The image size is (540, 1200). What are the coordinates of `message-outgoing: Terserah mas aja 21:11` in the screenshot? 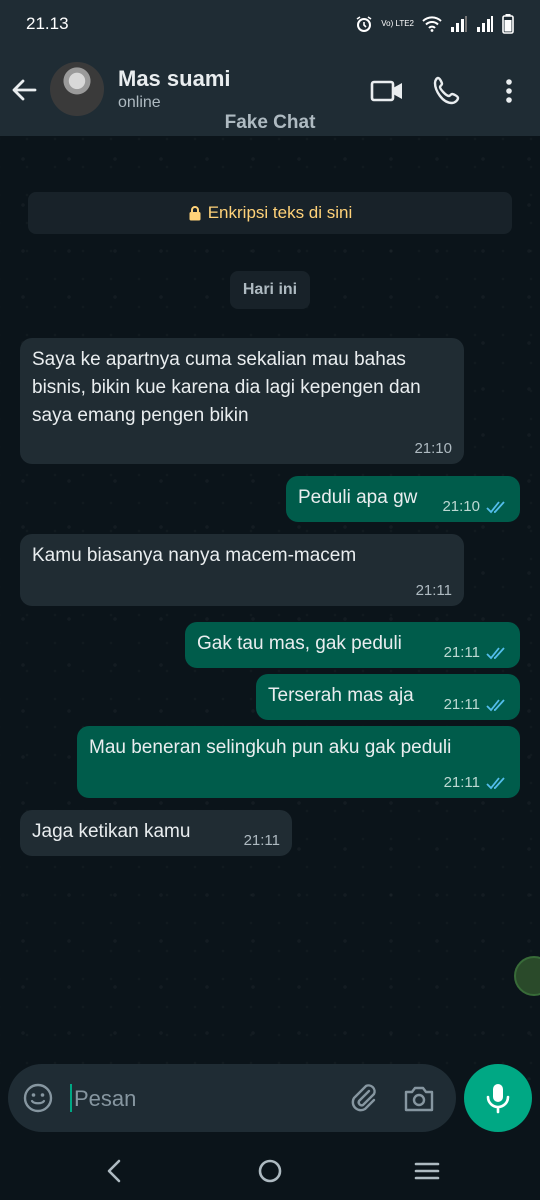 It's located at (388, 697).